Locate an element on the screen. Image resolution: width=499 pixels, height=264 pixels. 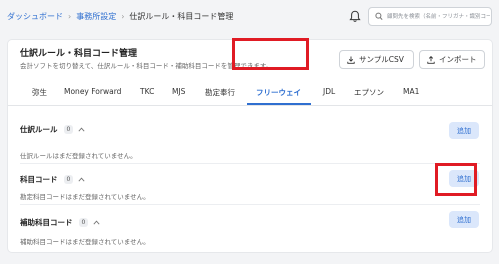
account-codes-empty-text: 勘定科目コードはまだ登録されていません。 is located at coordinates (85, 197).